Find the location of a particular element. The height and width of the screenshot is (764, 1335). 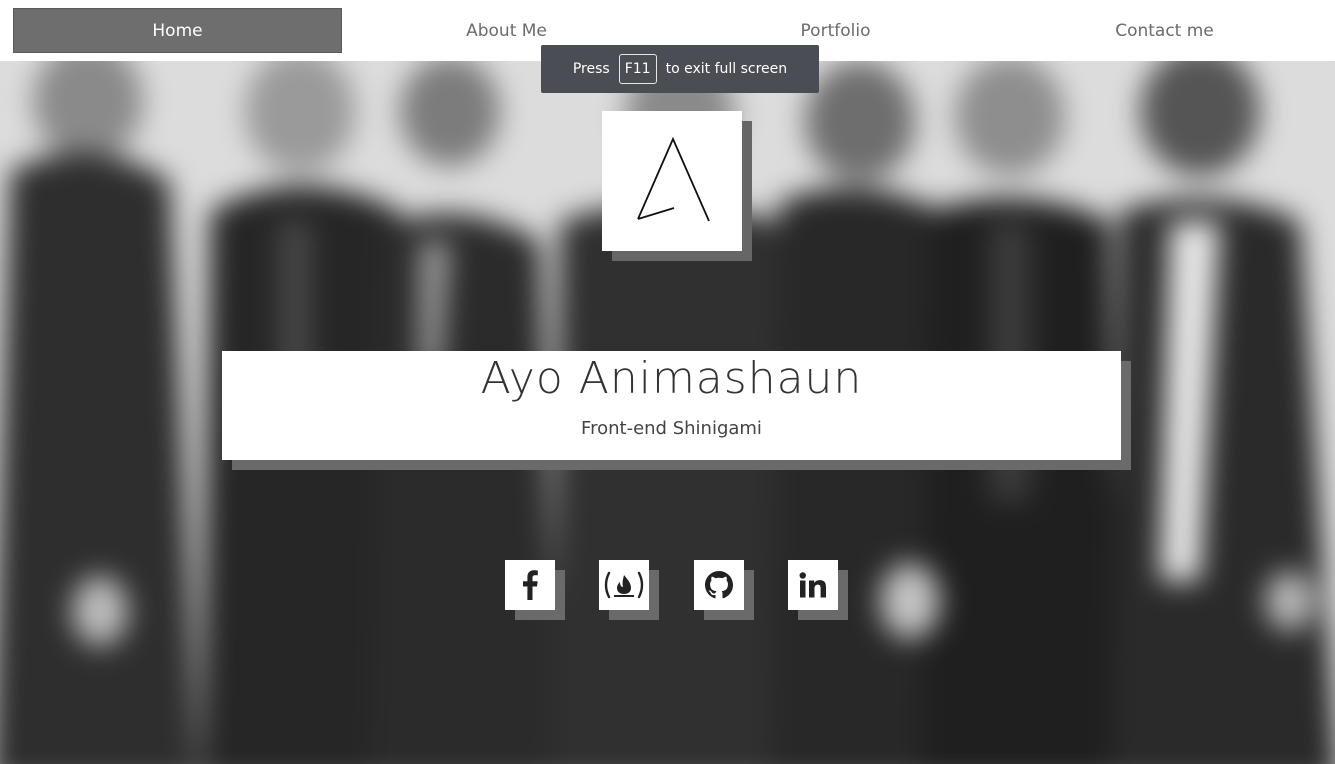

facebook-icon is located at coordinates (530, 585).